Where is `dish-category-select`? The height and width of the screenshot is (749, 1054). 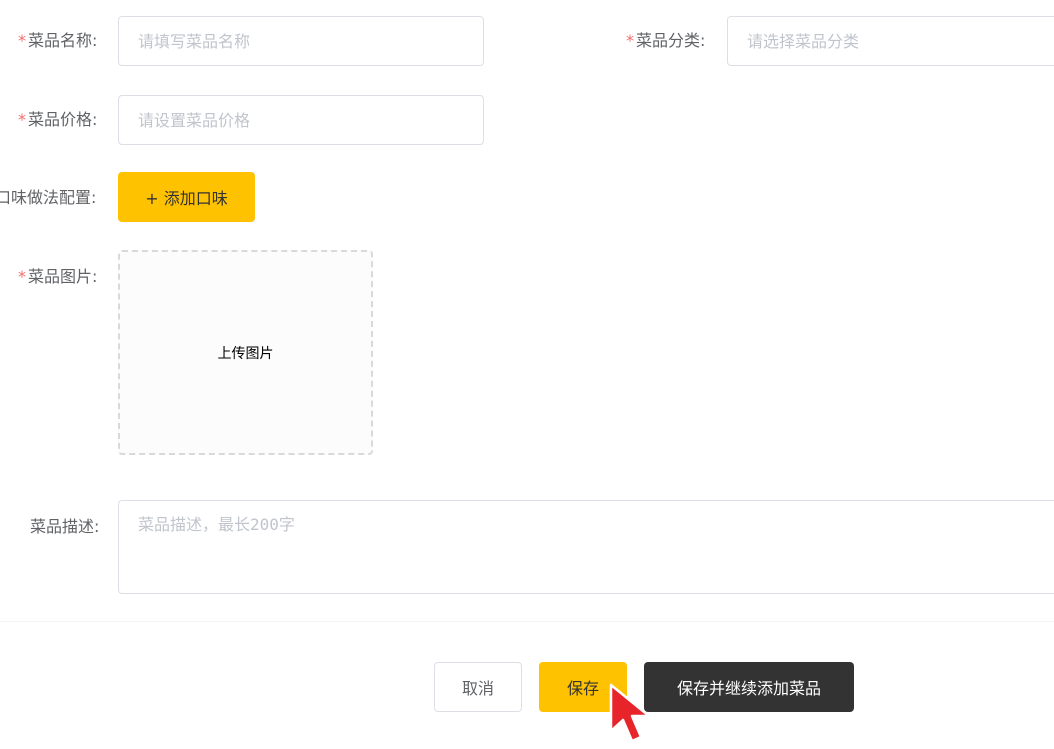 dish-category-select is located at coordinates (890, 41).